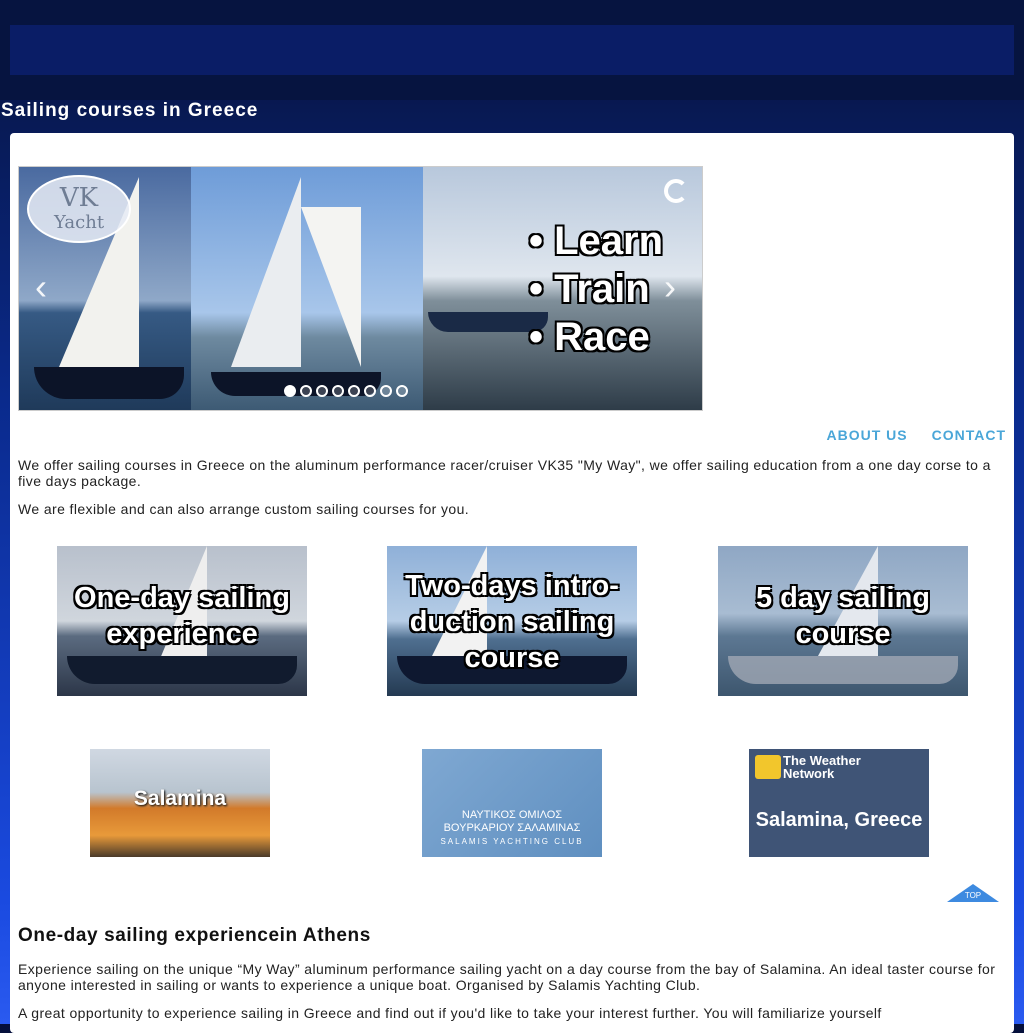  What do you see at coordinates (589, 337) in the screenshot?
I see `bullet-race: • Race` at bounding box center [589, 337].